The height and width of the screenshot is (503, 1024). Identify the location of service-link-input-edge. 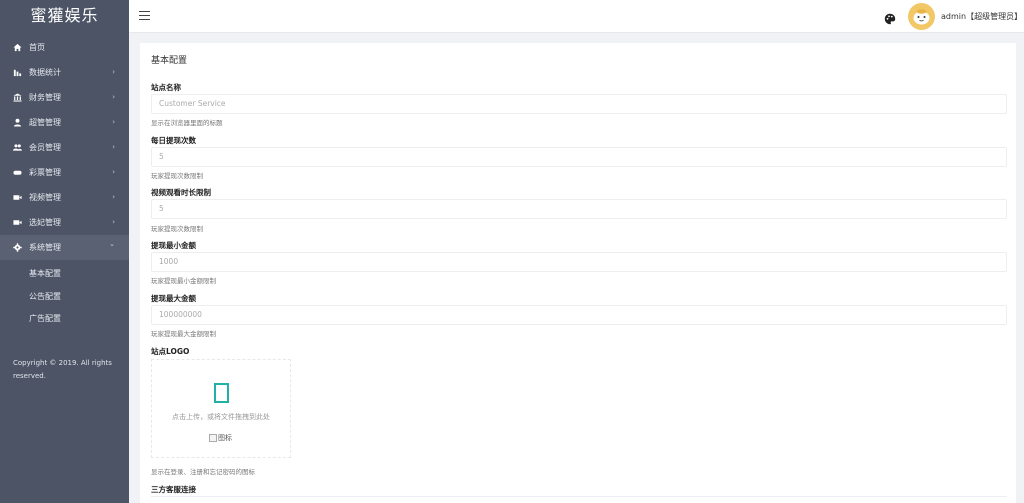
(579, 496).